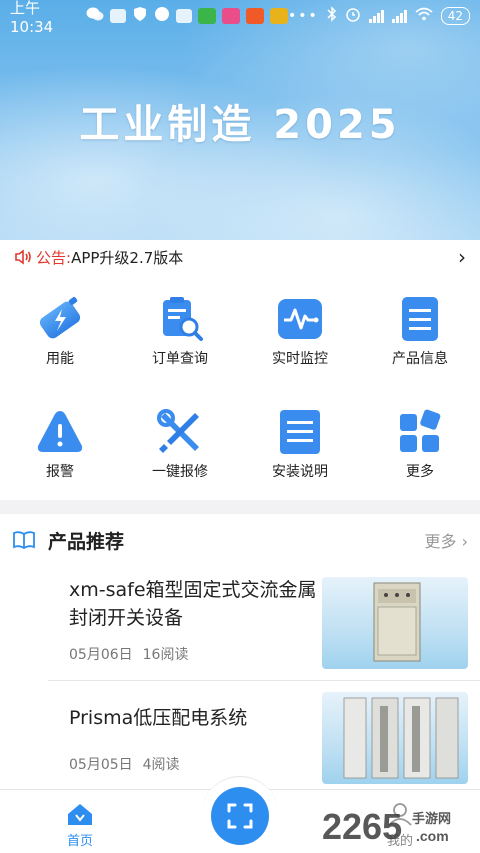  I want to click on svg-text: 手游网, so click(431, 819).